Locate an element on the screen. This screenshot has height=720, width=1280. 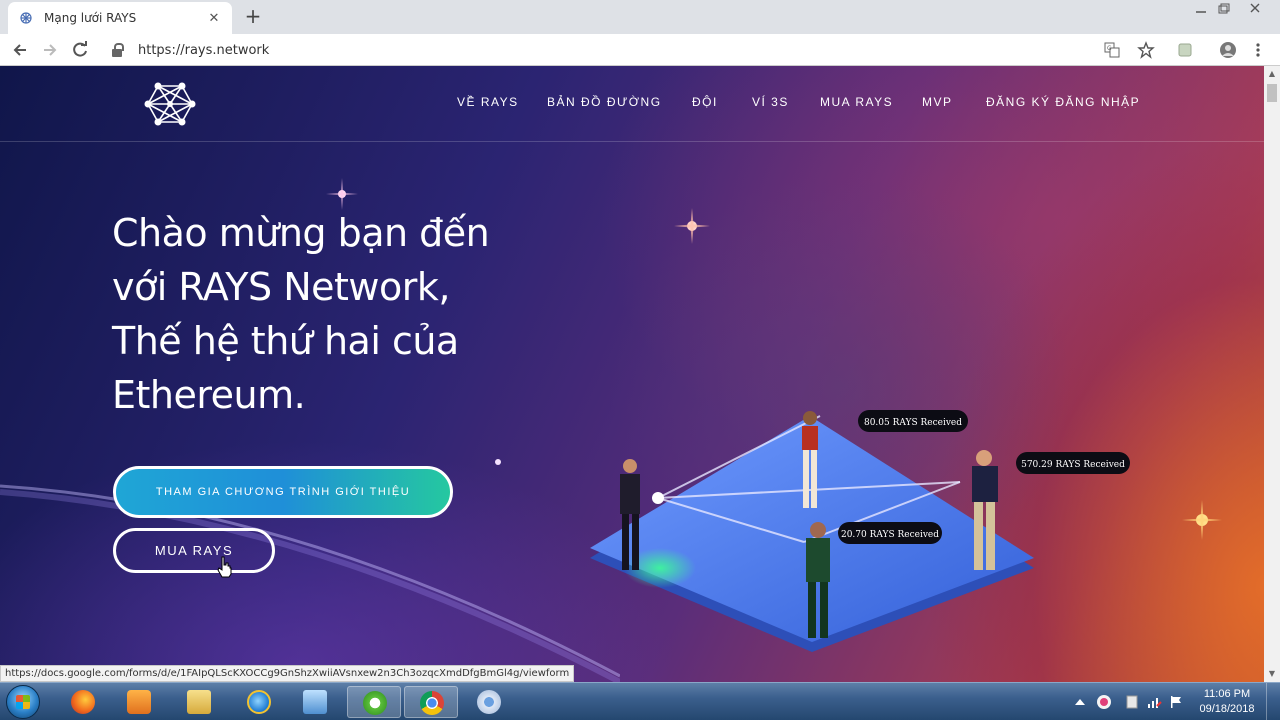
ie-icon is located at coordinates (259, 702).